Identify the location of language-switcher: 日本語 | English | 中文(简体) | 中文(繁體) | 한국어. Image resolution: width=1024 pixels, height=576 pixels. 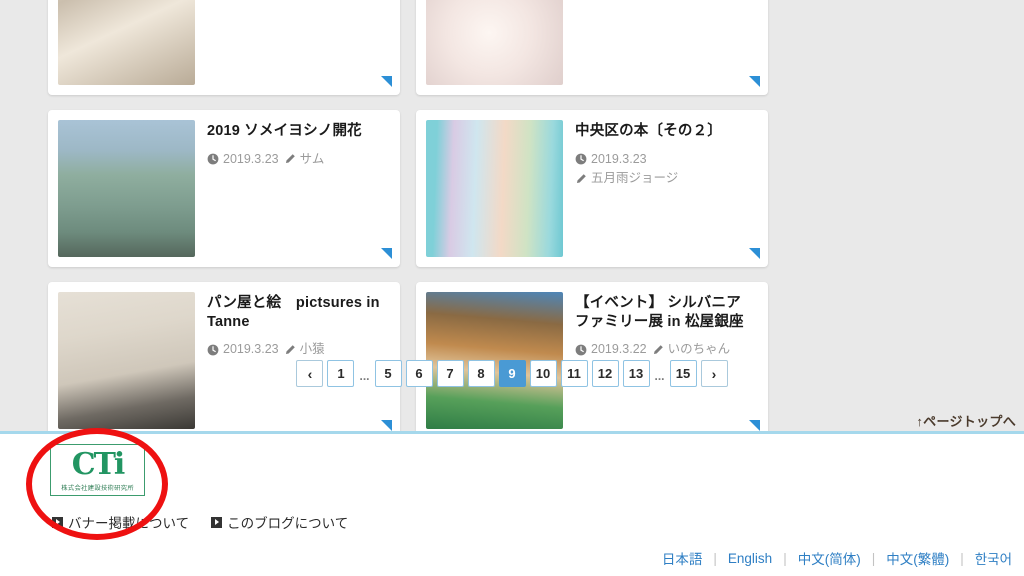
(831, 558).